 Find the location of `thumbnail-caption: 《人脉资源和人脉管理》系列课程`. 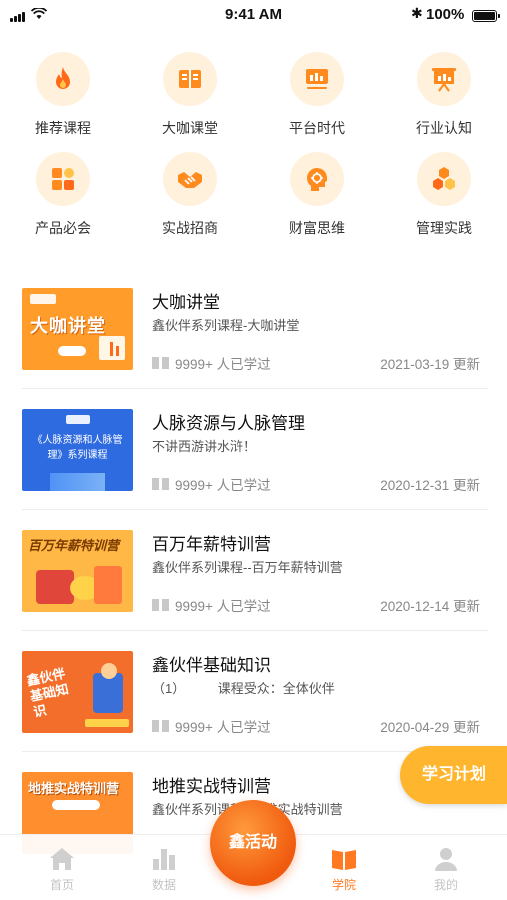

thumbnail-caption: 《人脉资源和人脉管理》系列课程 is located at coordinates (77, 448).